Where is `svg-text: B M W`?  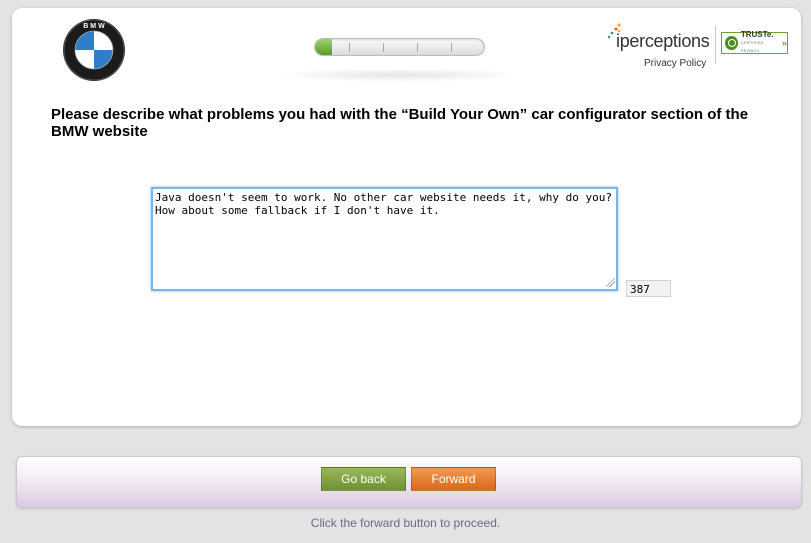 svg-text: B M W is located at coordinates (94, 26).